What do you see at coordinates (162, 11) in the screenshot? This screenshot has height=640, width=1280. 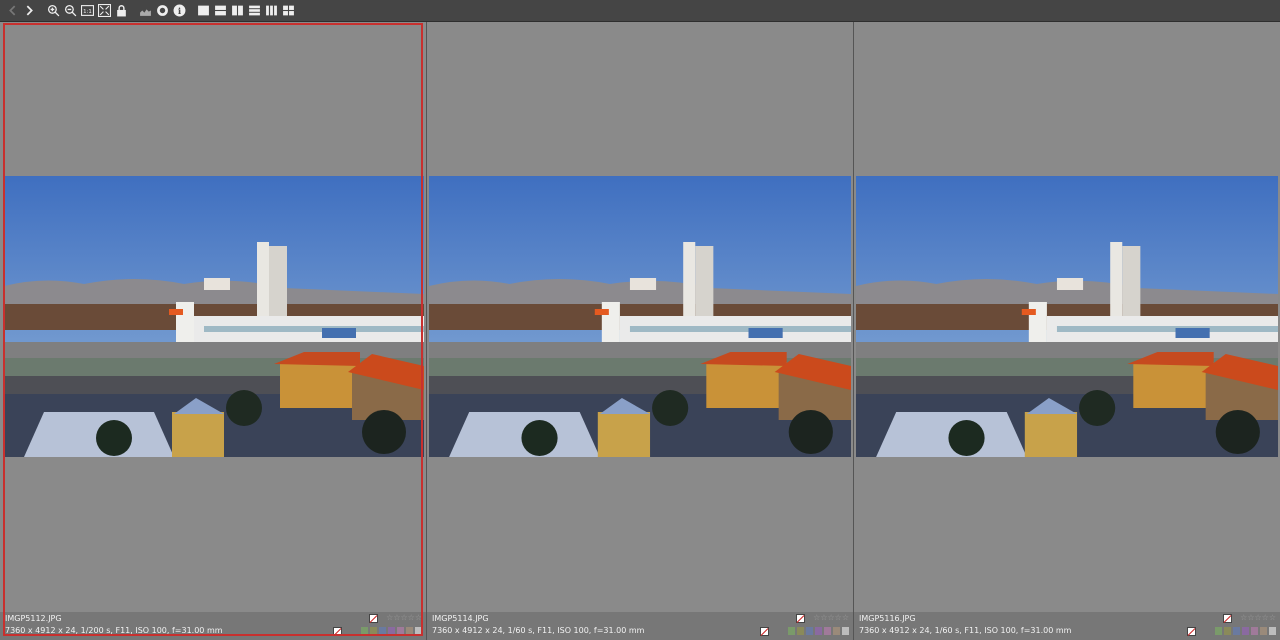 I see `color-target-icon` at bounding box center [162, 11].